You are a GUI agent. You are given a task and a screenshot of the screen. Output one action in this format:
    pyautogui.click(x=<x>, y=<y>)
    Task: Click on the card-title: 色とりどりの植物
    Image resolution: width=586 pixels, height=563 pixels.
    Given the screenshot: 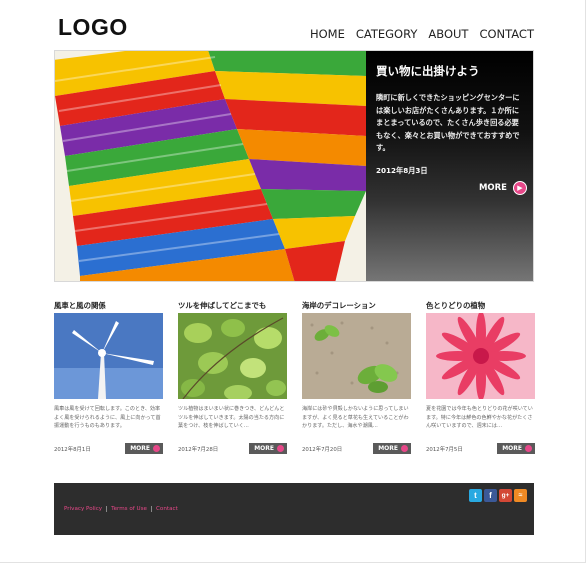 What is the action you would take?
    pyautogui.click(x=480, y=305)
    